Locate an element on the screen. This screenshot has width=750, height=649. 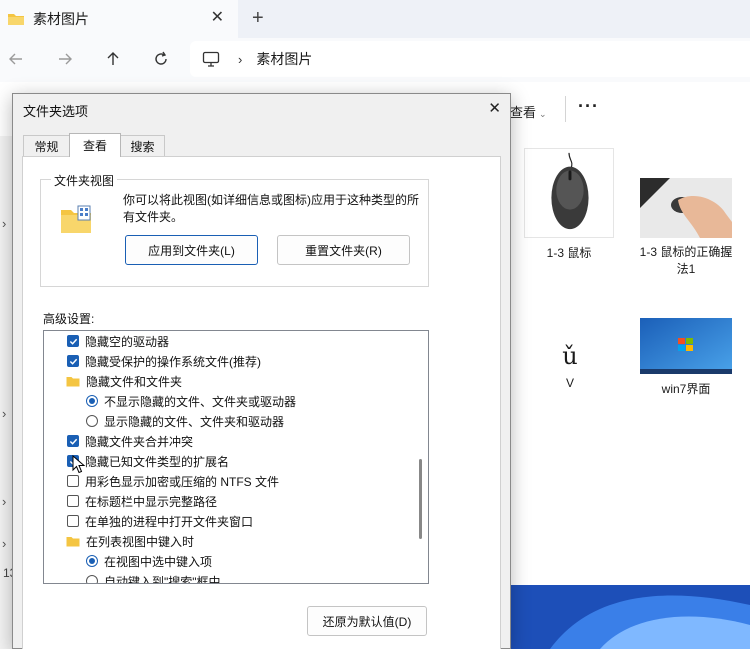
setting-label: 隐藏已知文件类型的扩展名 is located at coordinates (157, 461).